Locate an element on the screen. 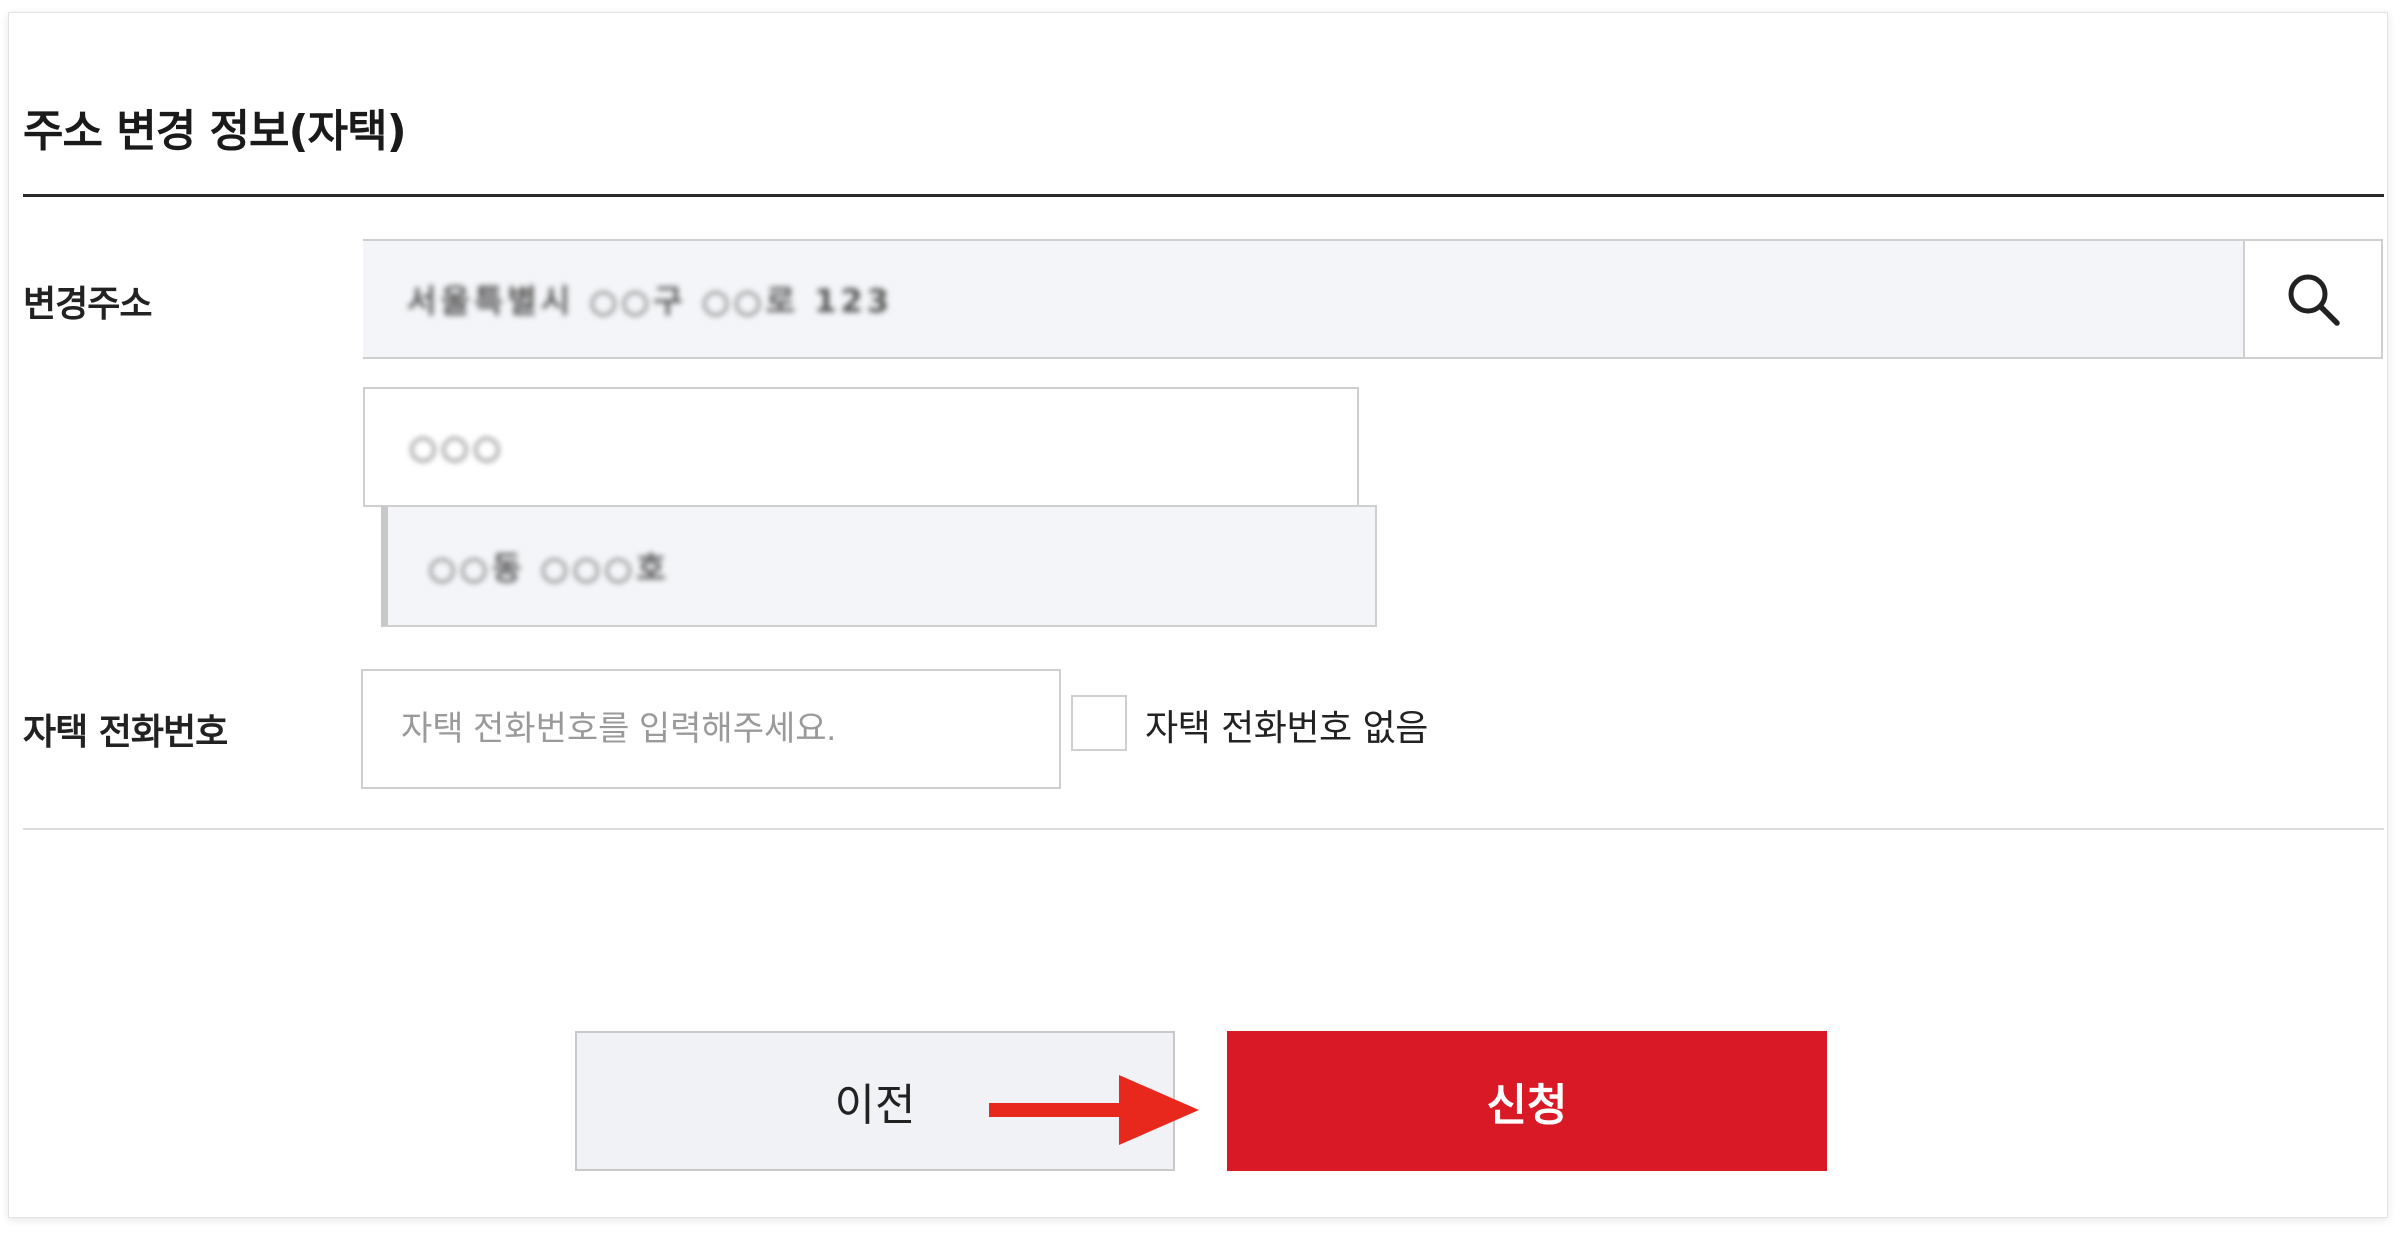  postcode-value: ○○○ is located at coordinates (457, 447).